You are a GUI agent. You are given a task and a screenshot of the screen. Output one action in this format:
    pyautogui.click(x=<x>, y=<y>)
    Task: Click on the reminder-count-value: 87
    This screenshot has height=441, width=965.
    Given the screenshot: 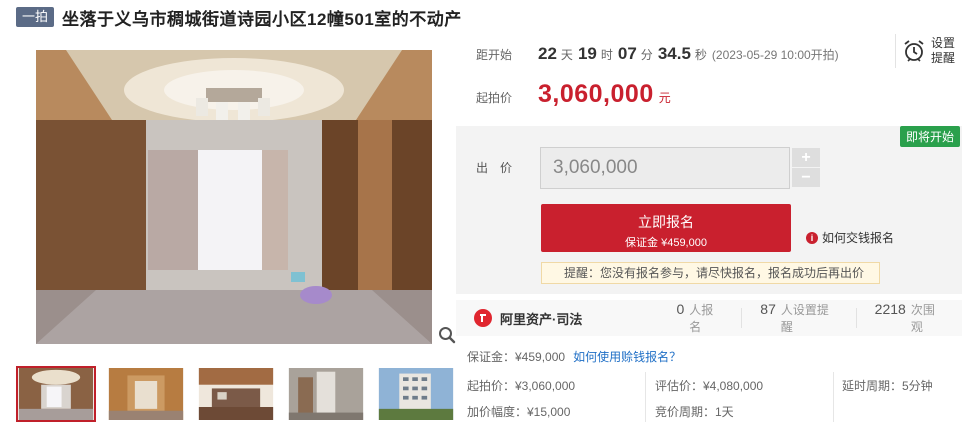 What is the action you would take?
    pyautogui.click(x=768, y=309)
    